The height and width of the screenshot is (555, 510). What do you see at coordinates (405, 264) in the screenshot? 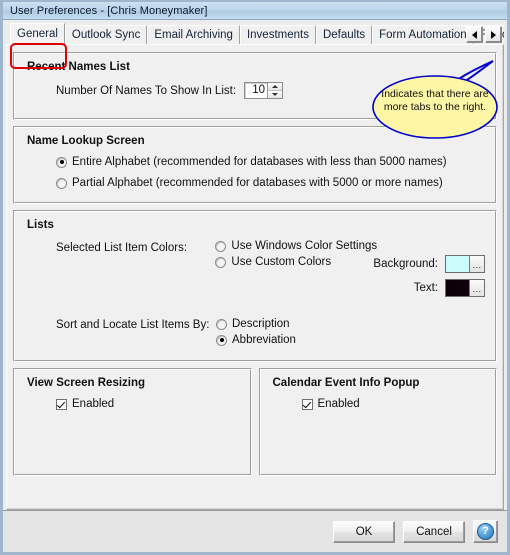
I see `background-color-label: Background:` at bounding box center [405, 264].